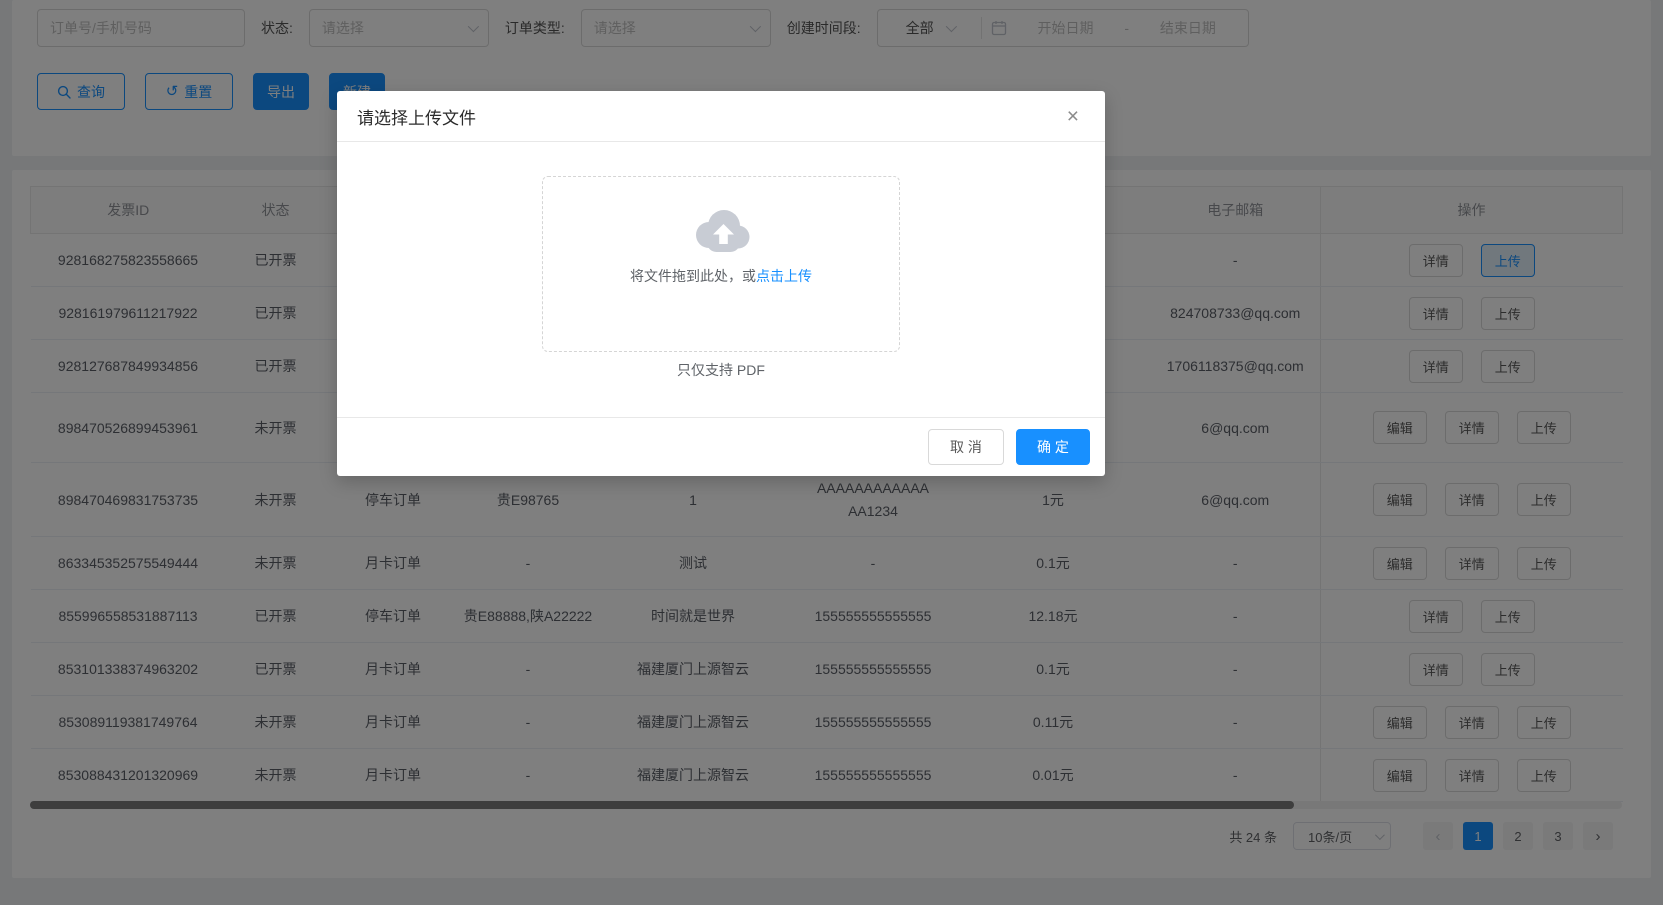 The image size is (1663, 905). What do you see at coordinates (721, 264) in the screenshot?
I see `upload-dropzone: 将文件拖到此处，或点击上传` at bounding box center [721, 264].